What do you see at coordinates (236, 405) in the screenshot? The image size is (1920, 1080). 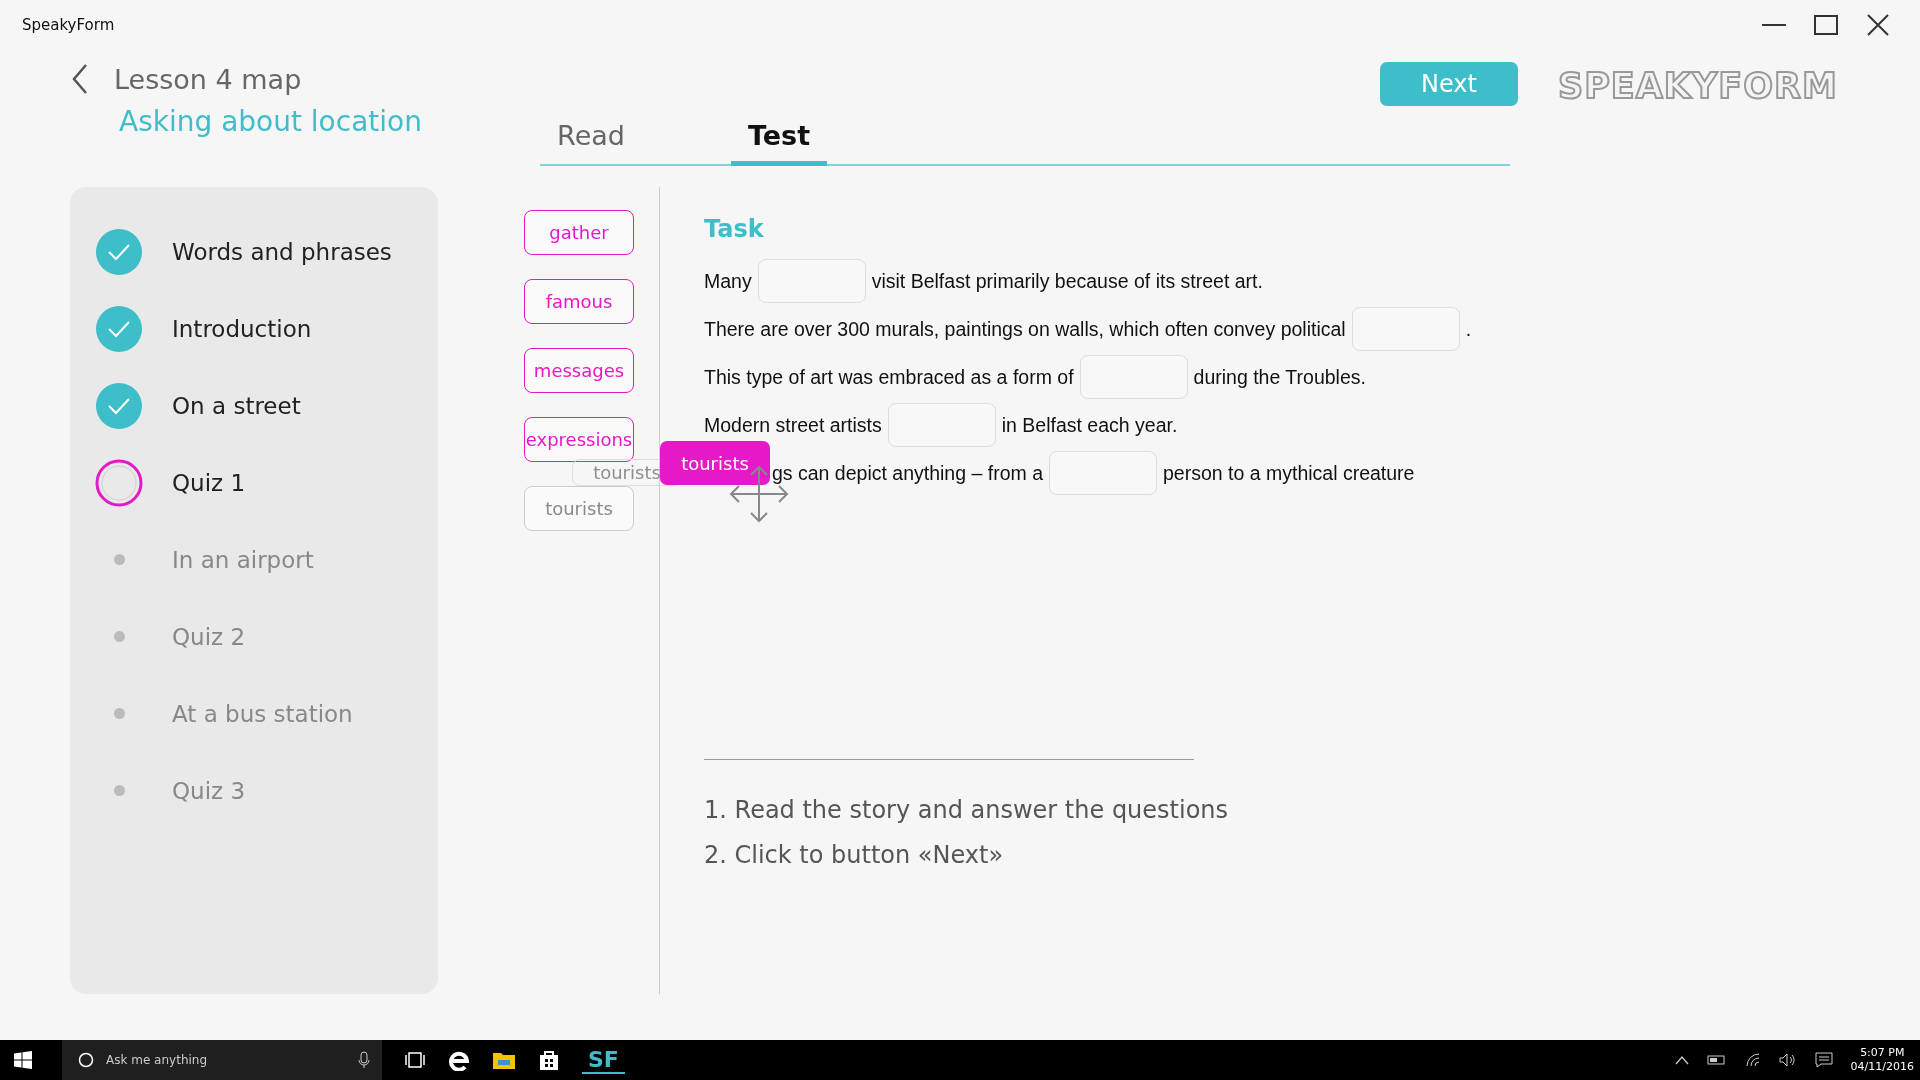 I see `lesson-item: On a street` at bounding box center [236, 405].